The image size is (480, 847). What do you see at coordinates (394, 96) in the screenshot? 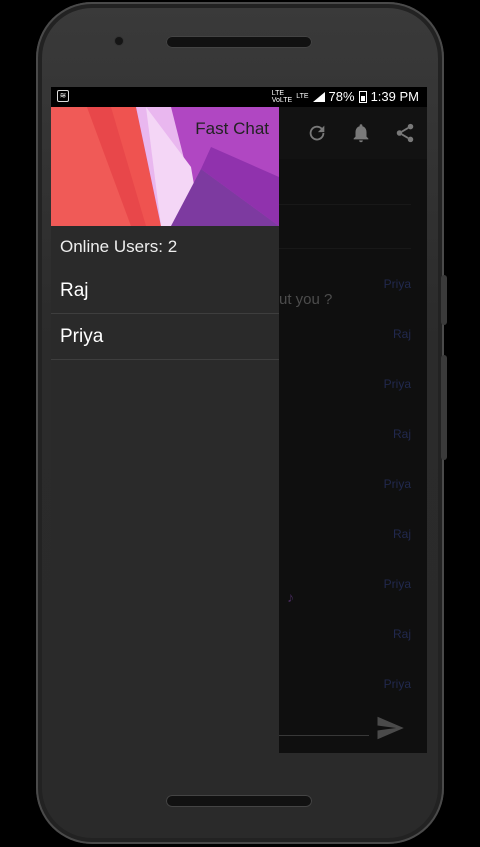
I see `clock: 1:39 PM` at bounding box center [394, 96].